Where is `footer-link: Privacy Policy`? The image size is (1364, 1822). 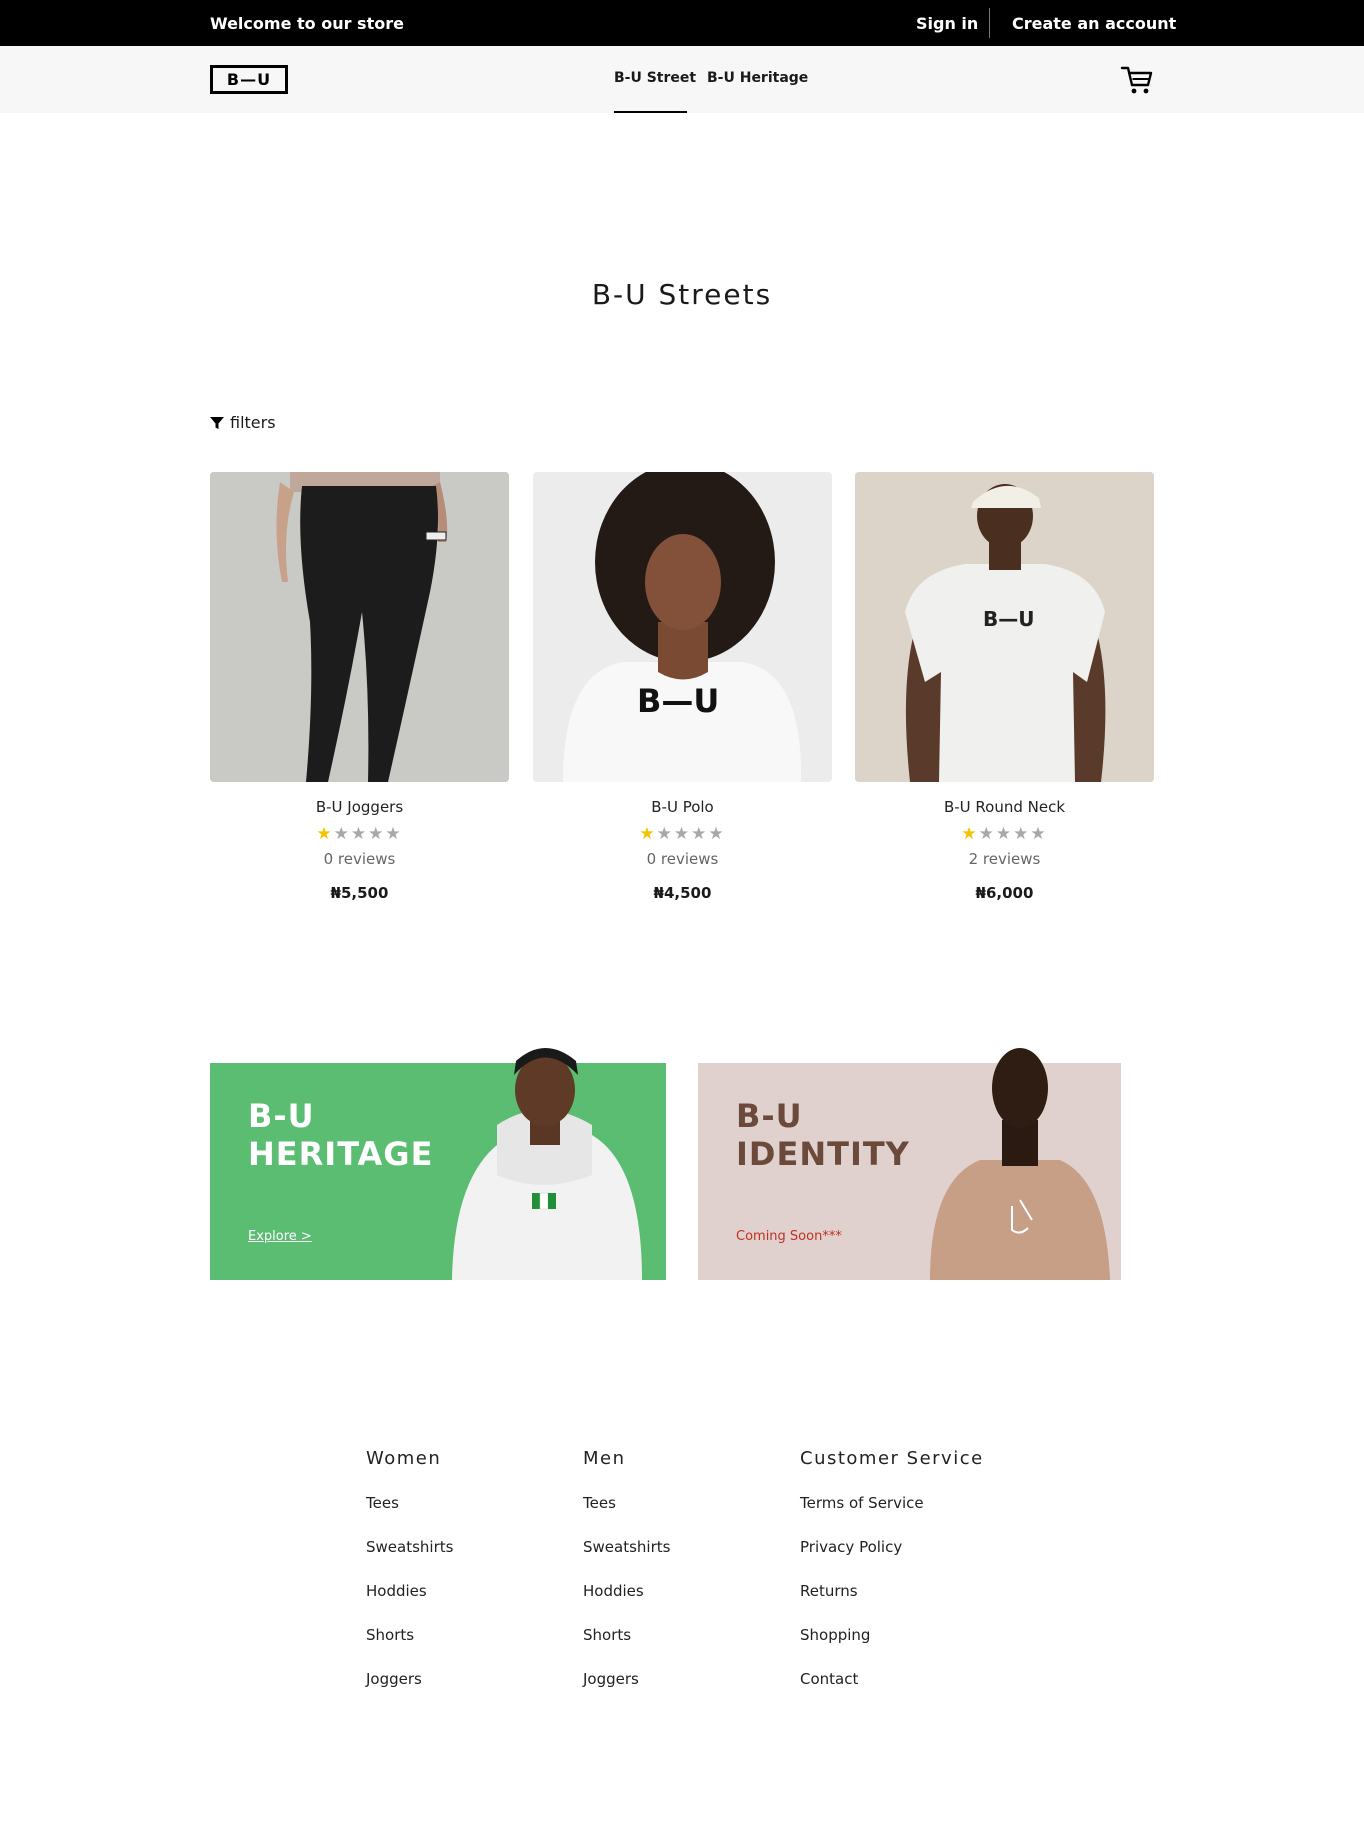 footer-link: Privacy Policy is located at coordinates (892, 1560).